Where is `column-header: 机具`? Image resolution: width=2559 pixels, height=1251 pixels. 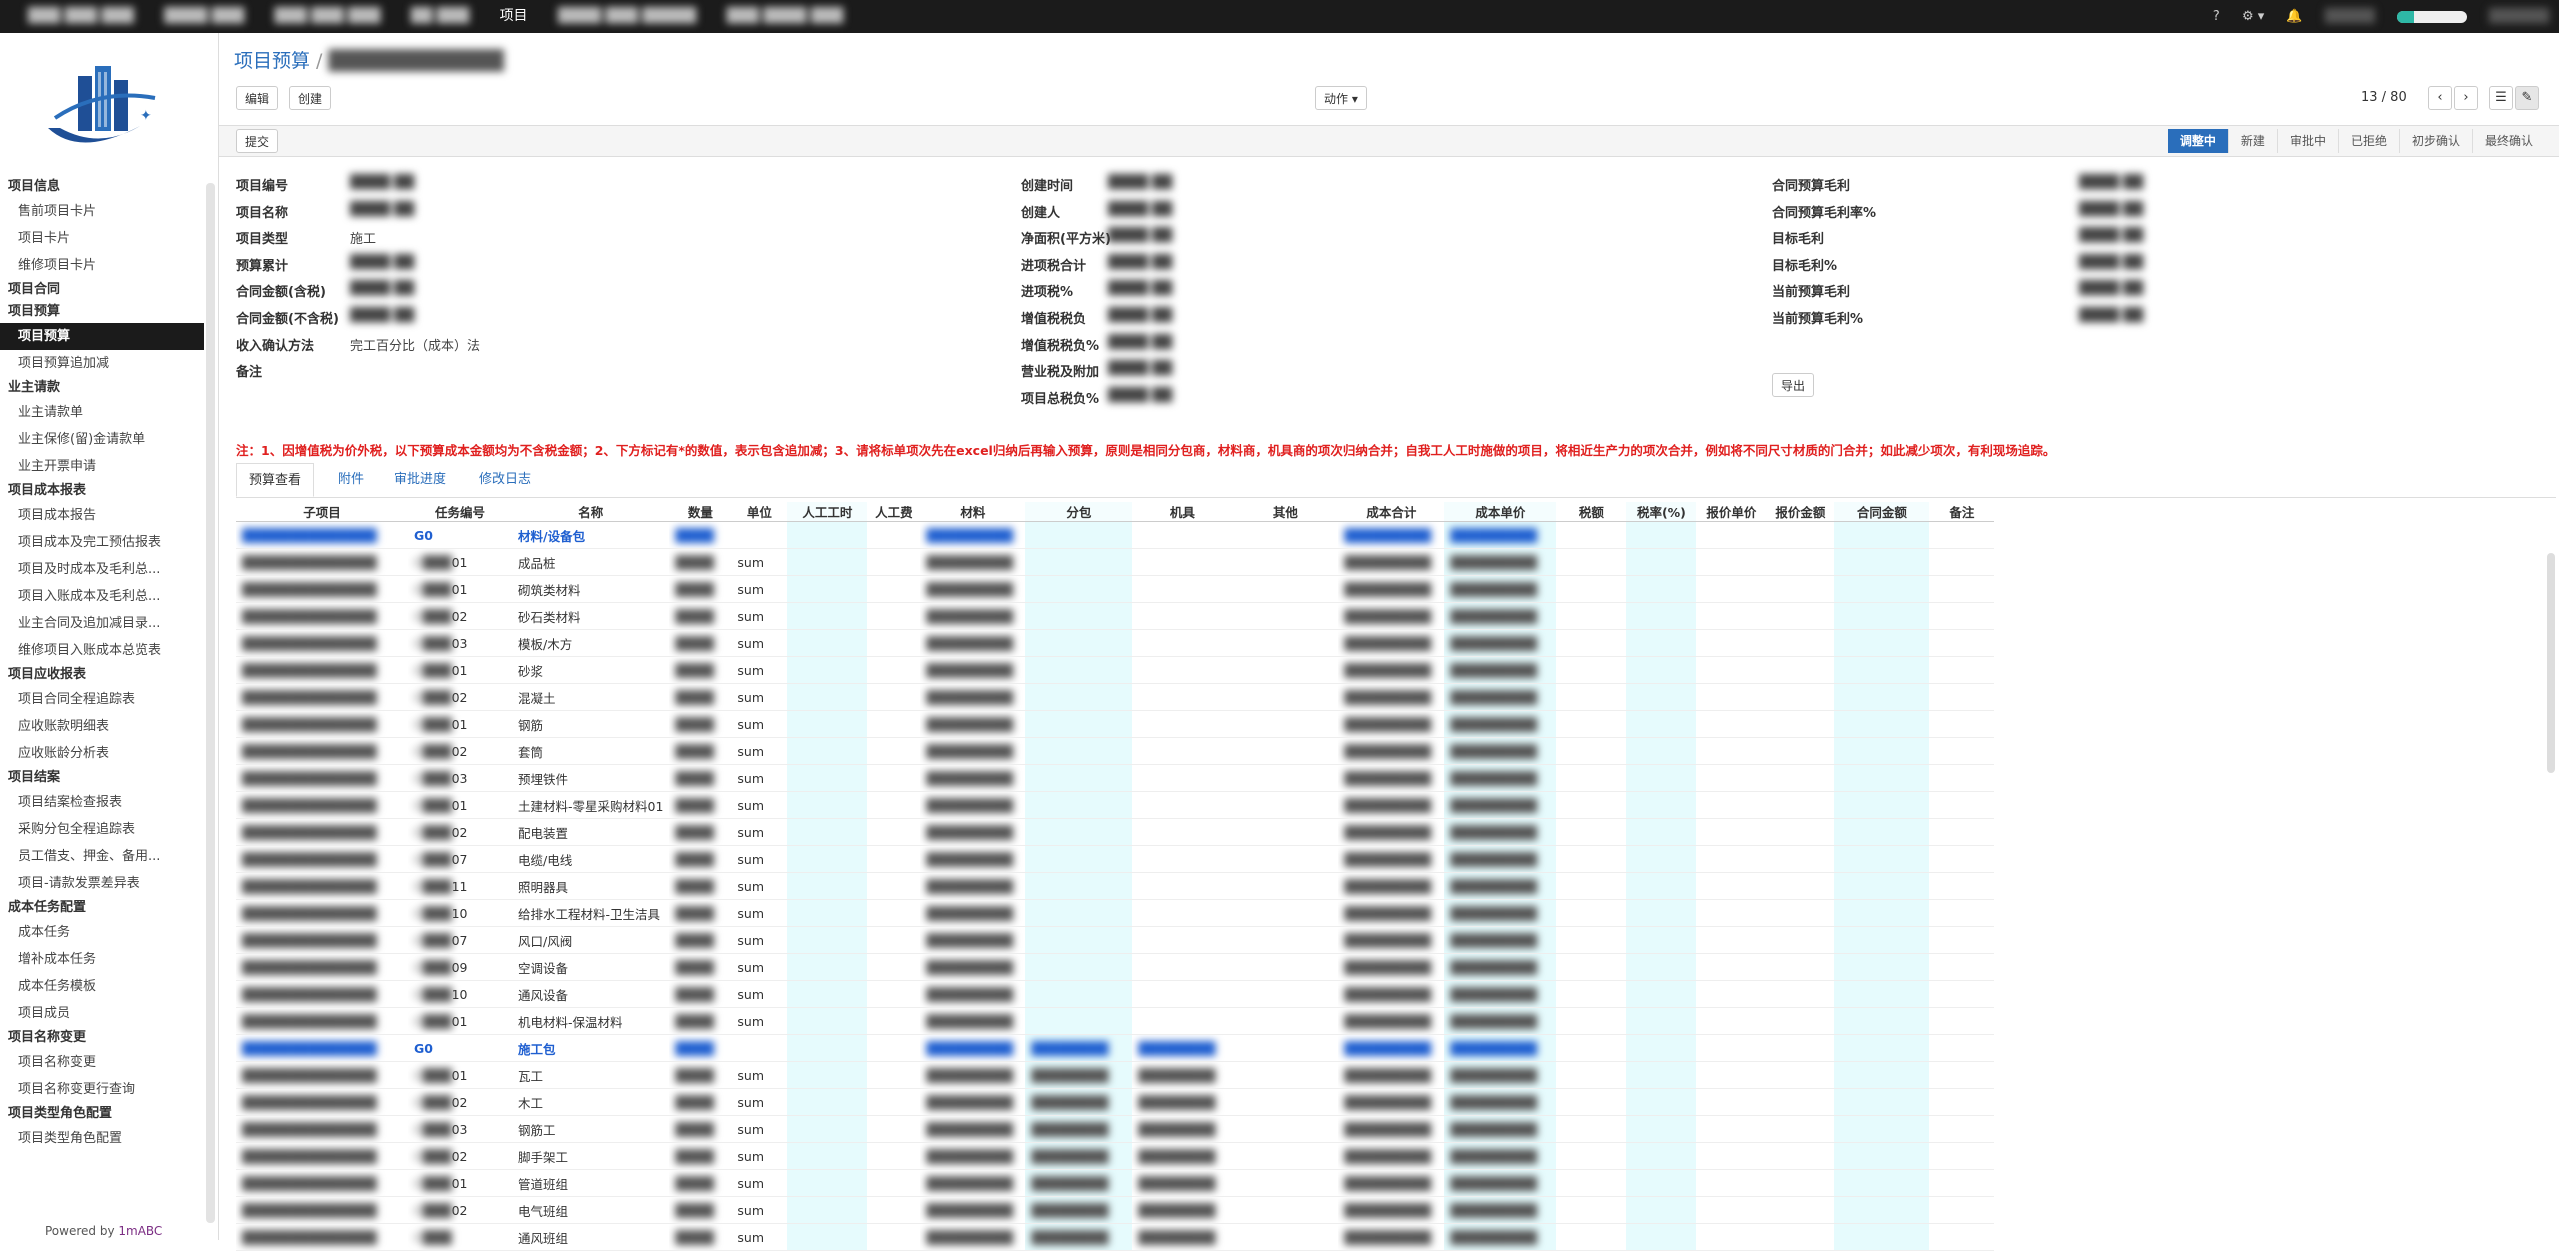 column-header: 机具 is located at coordinates (1182, 512).